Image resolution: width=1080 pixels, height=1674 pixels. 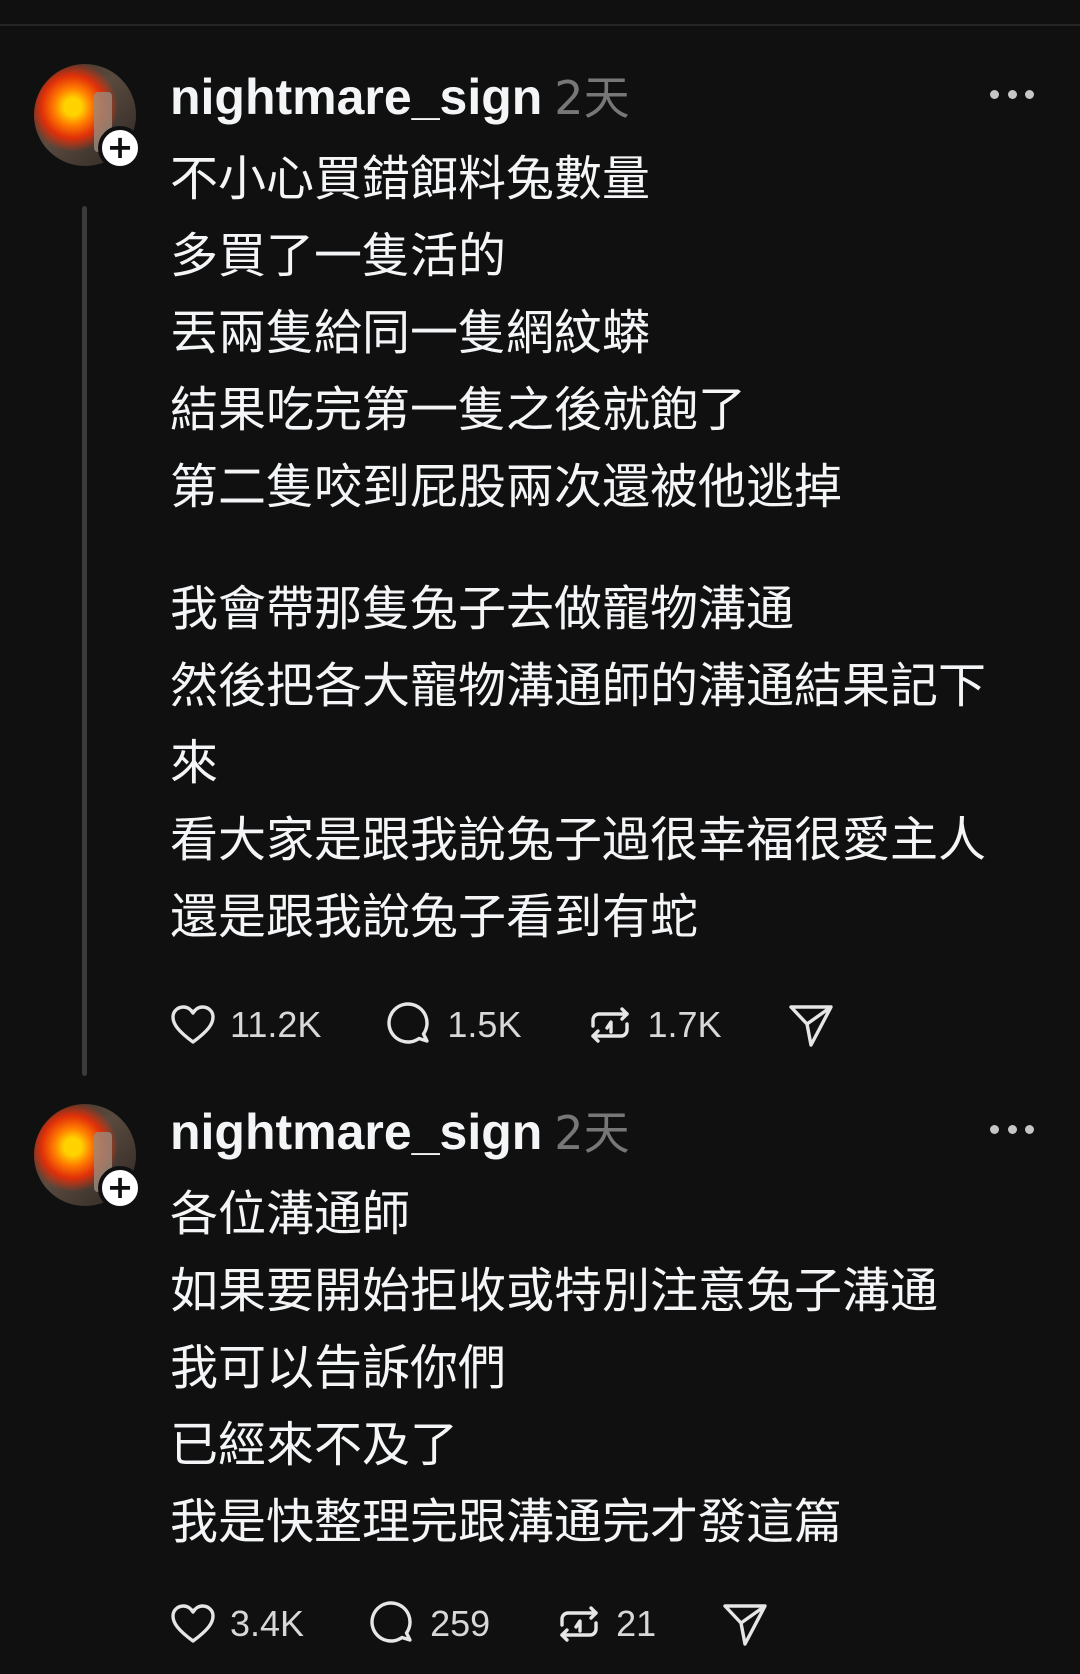 I want to click on text-line: 第二隻咬到屁股兩次還被他逃掉, so click(x=506, y=487).